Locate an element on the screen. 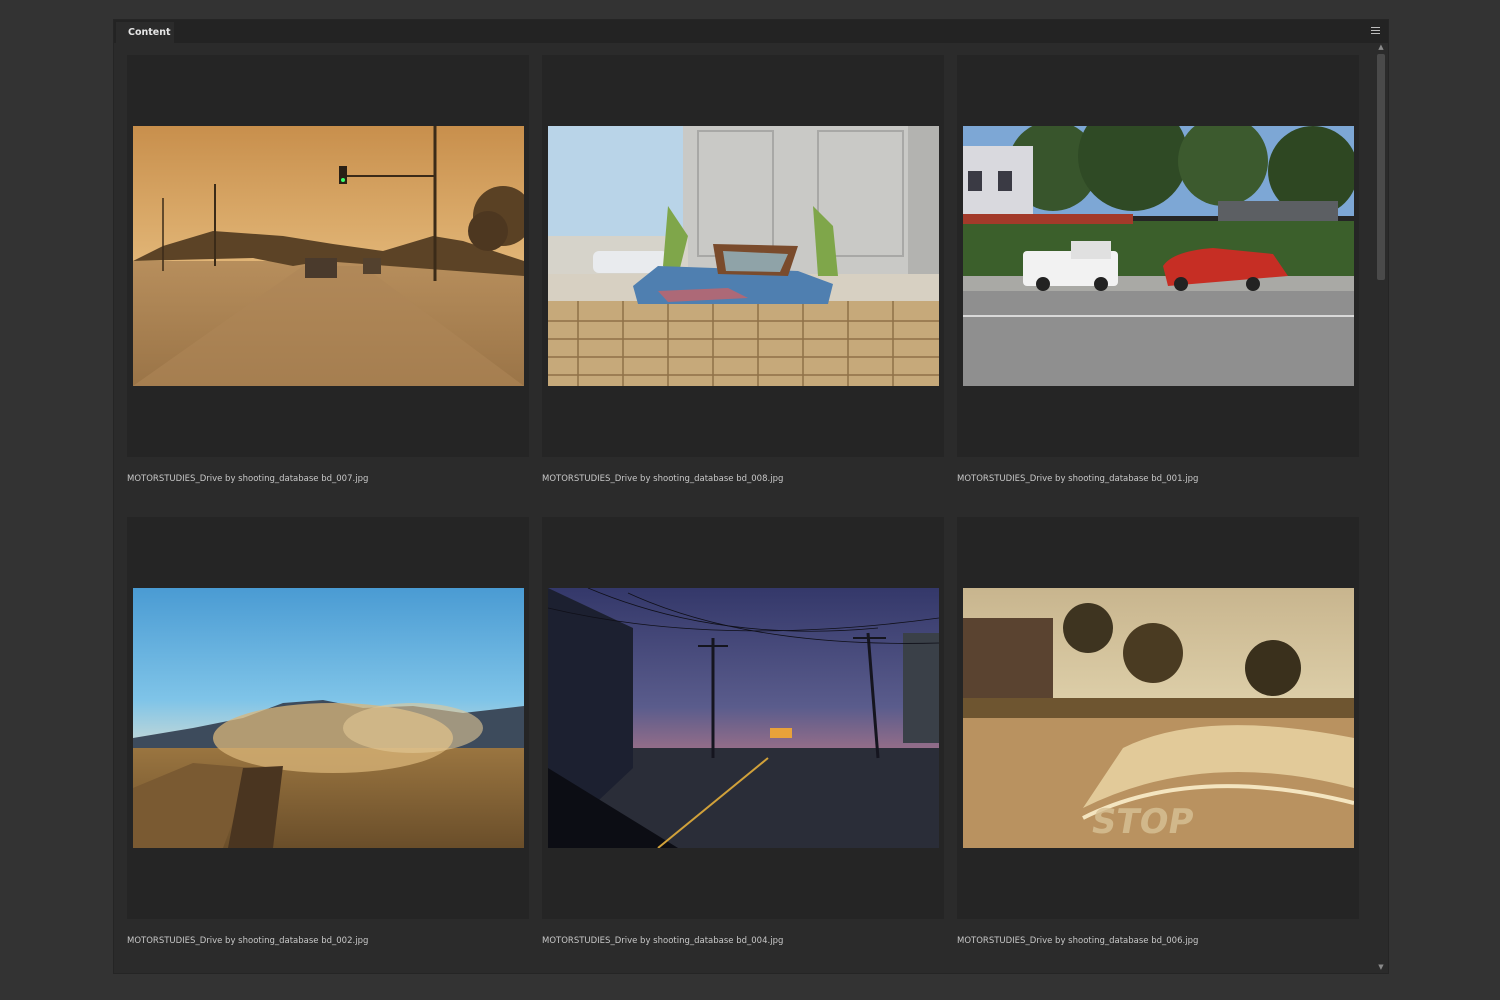  chevron-down-icon: ▼ is located at coordinates (1381, 967).